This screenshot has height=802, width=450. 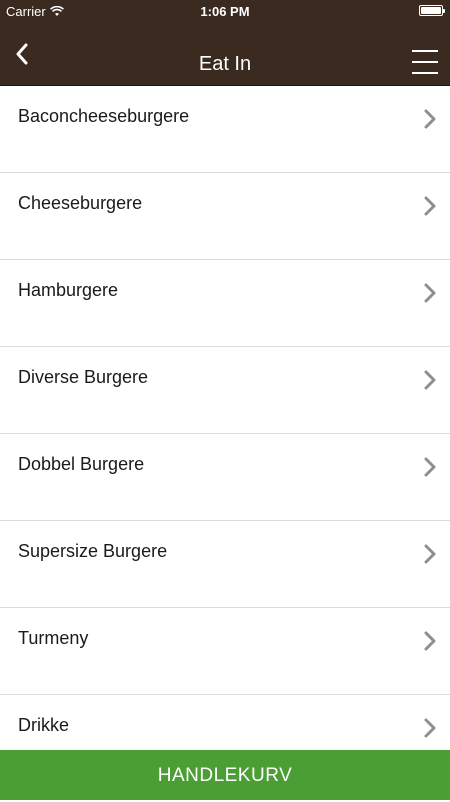 I want to click on page-title: Eat In, so click(x=225, y=64).